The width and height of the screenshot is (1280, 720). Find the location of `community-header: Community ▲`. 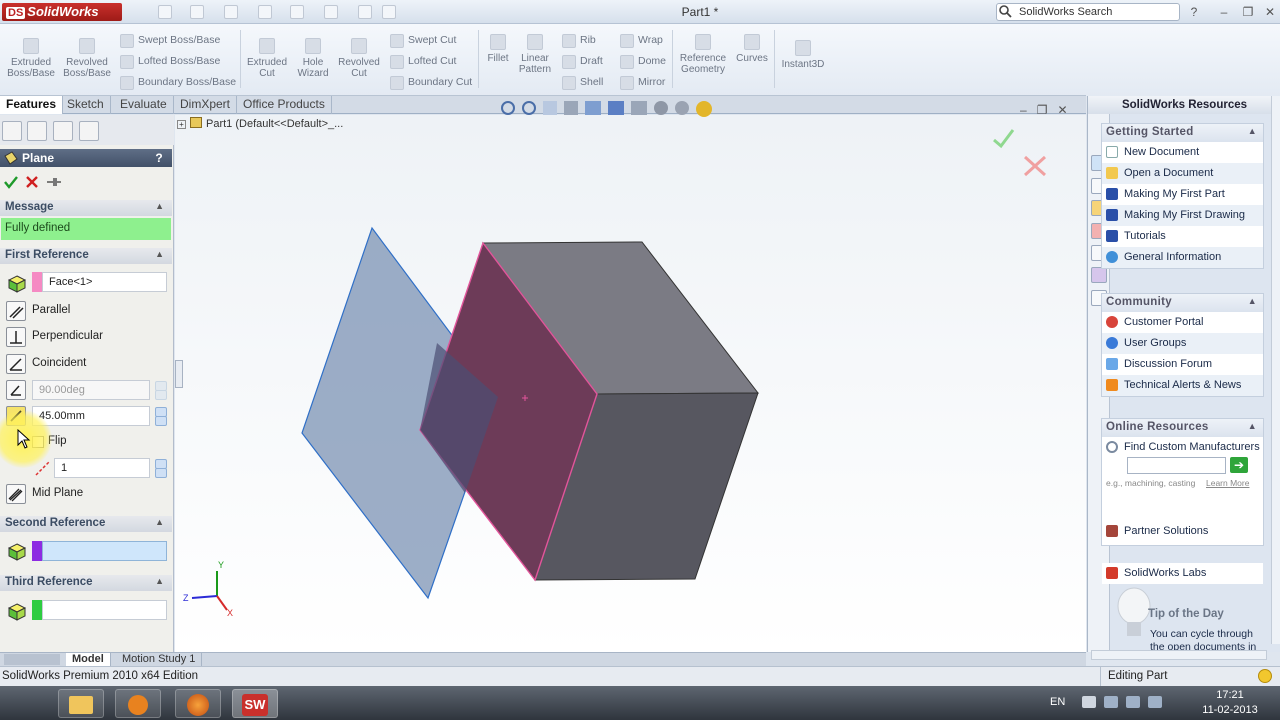

community-header: Community ▲ is located at coordinates (1182, 303).